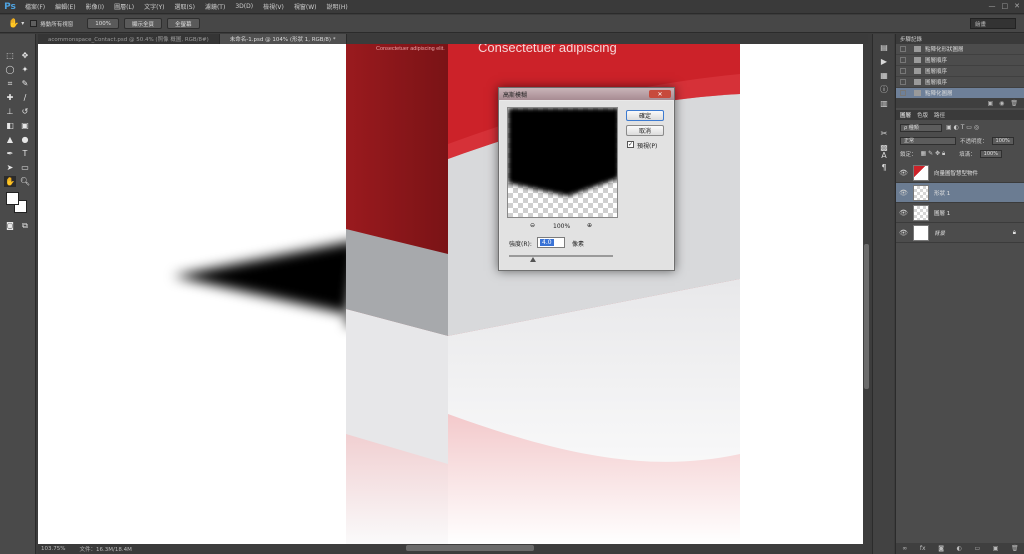 This screenshot has width=1024, height=554. What do you see at coordinates (10, 69) in the screenshot?
I see `lasso-tool-icon: ◯` at bounding box center [10, 69].